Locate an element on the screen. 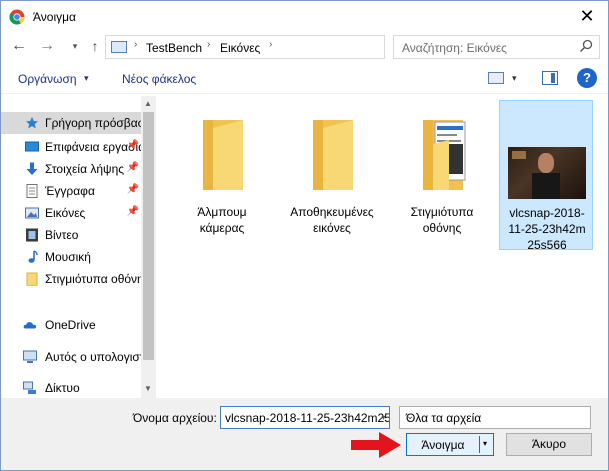 This screenshot has height=471, width=609. recent-locations-dropdown: ▾ is located at coordinates (75, 46).